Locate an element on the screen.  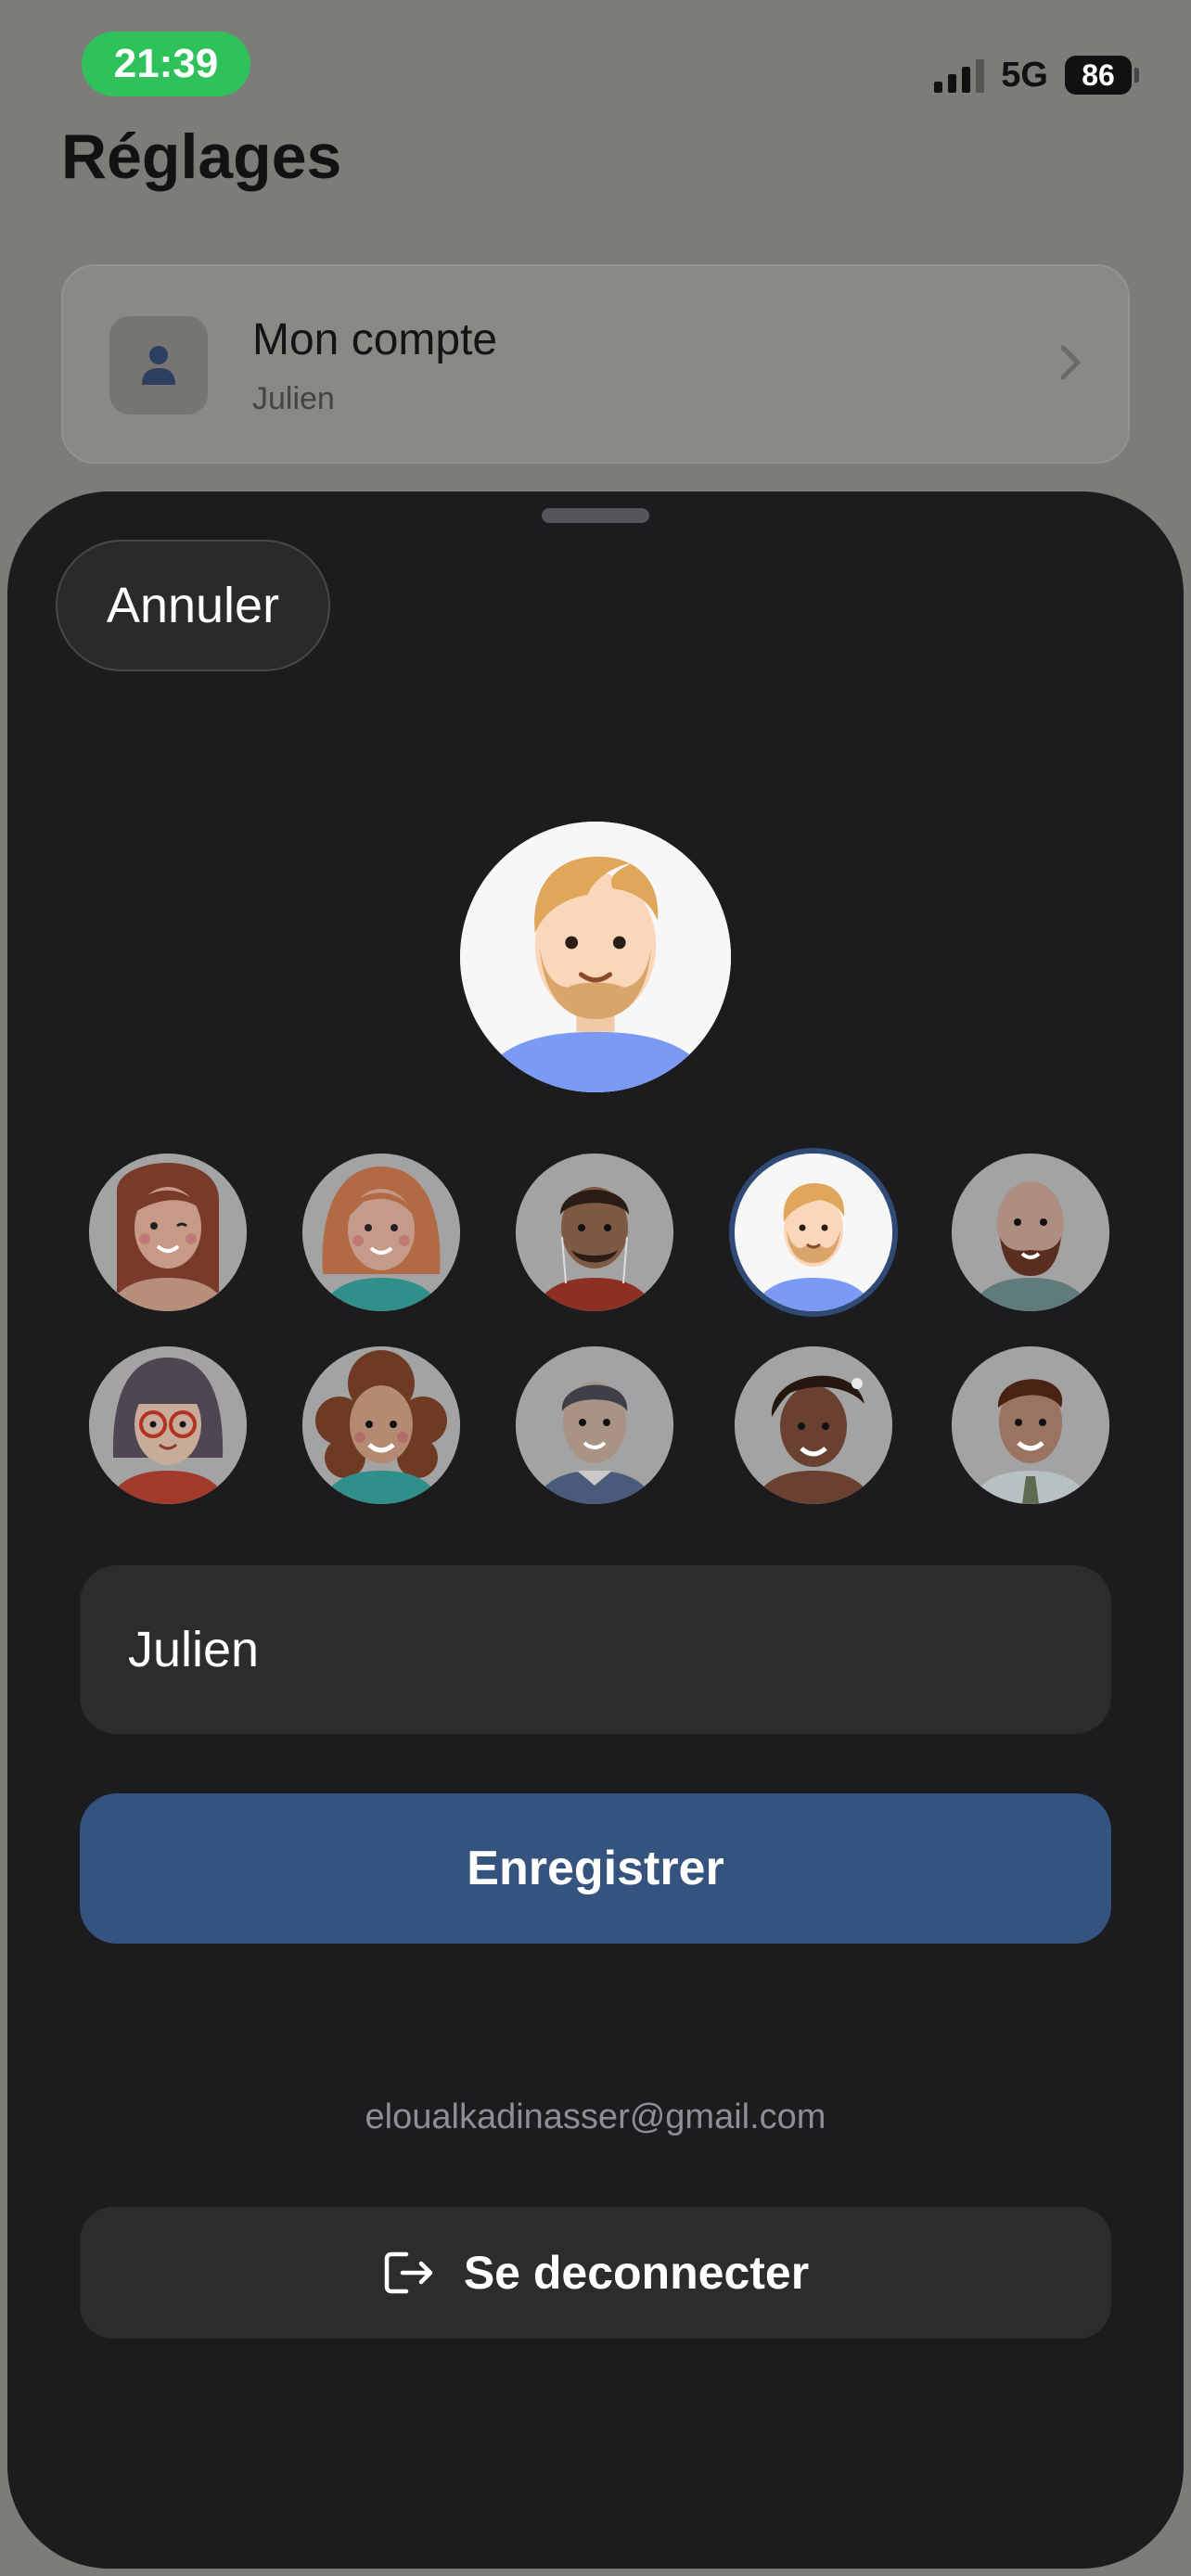
battery-icon: 86 is located at coordinates (1102, 75).